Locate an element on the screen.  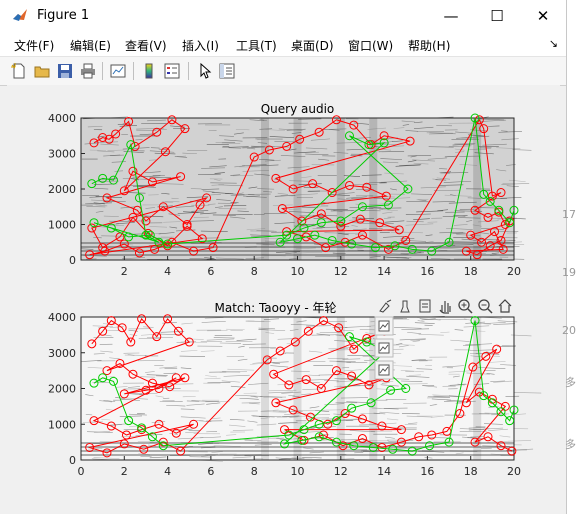
link-plot-icon is located at coordinates (118, 71).